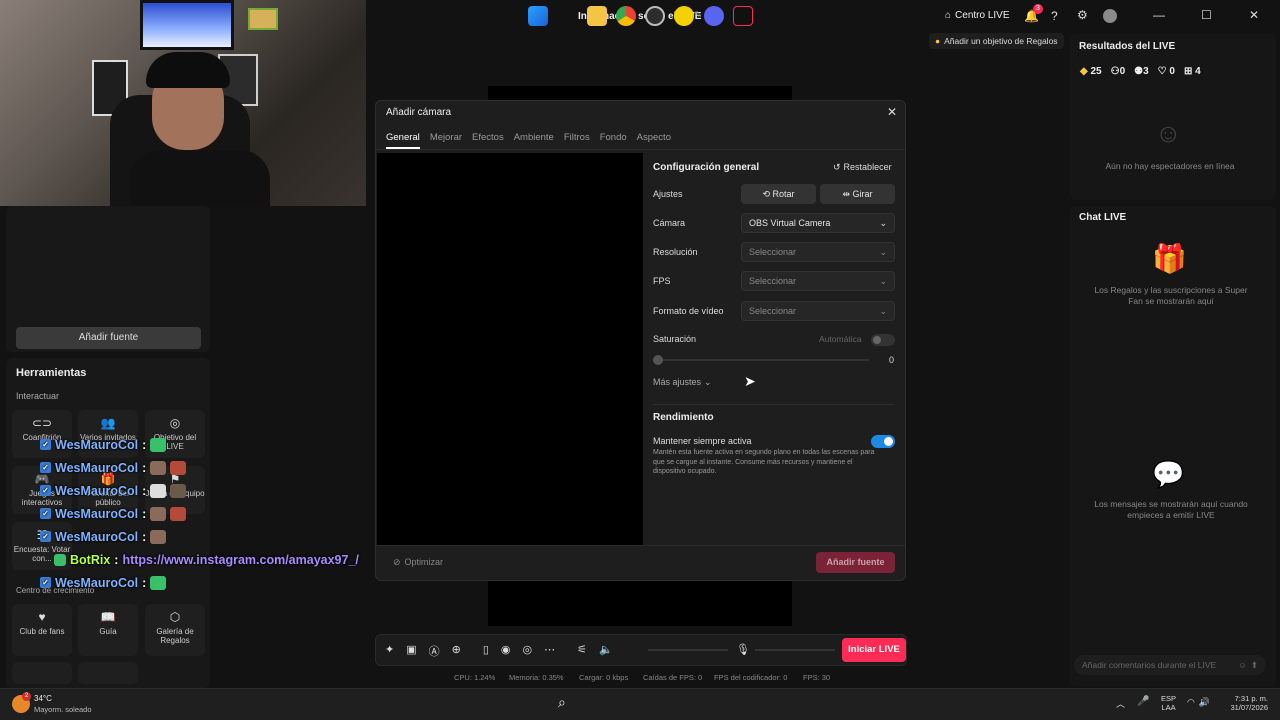 This screenshot has width=1280, height=720. Describe the element at coordinates (534, 140) in the screenshot. I see `tab-ambiente: Ambiente` at that location.